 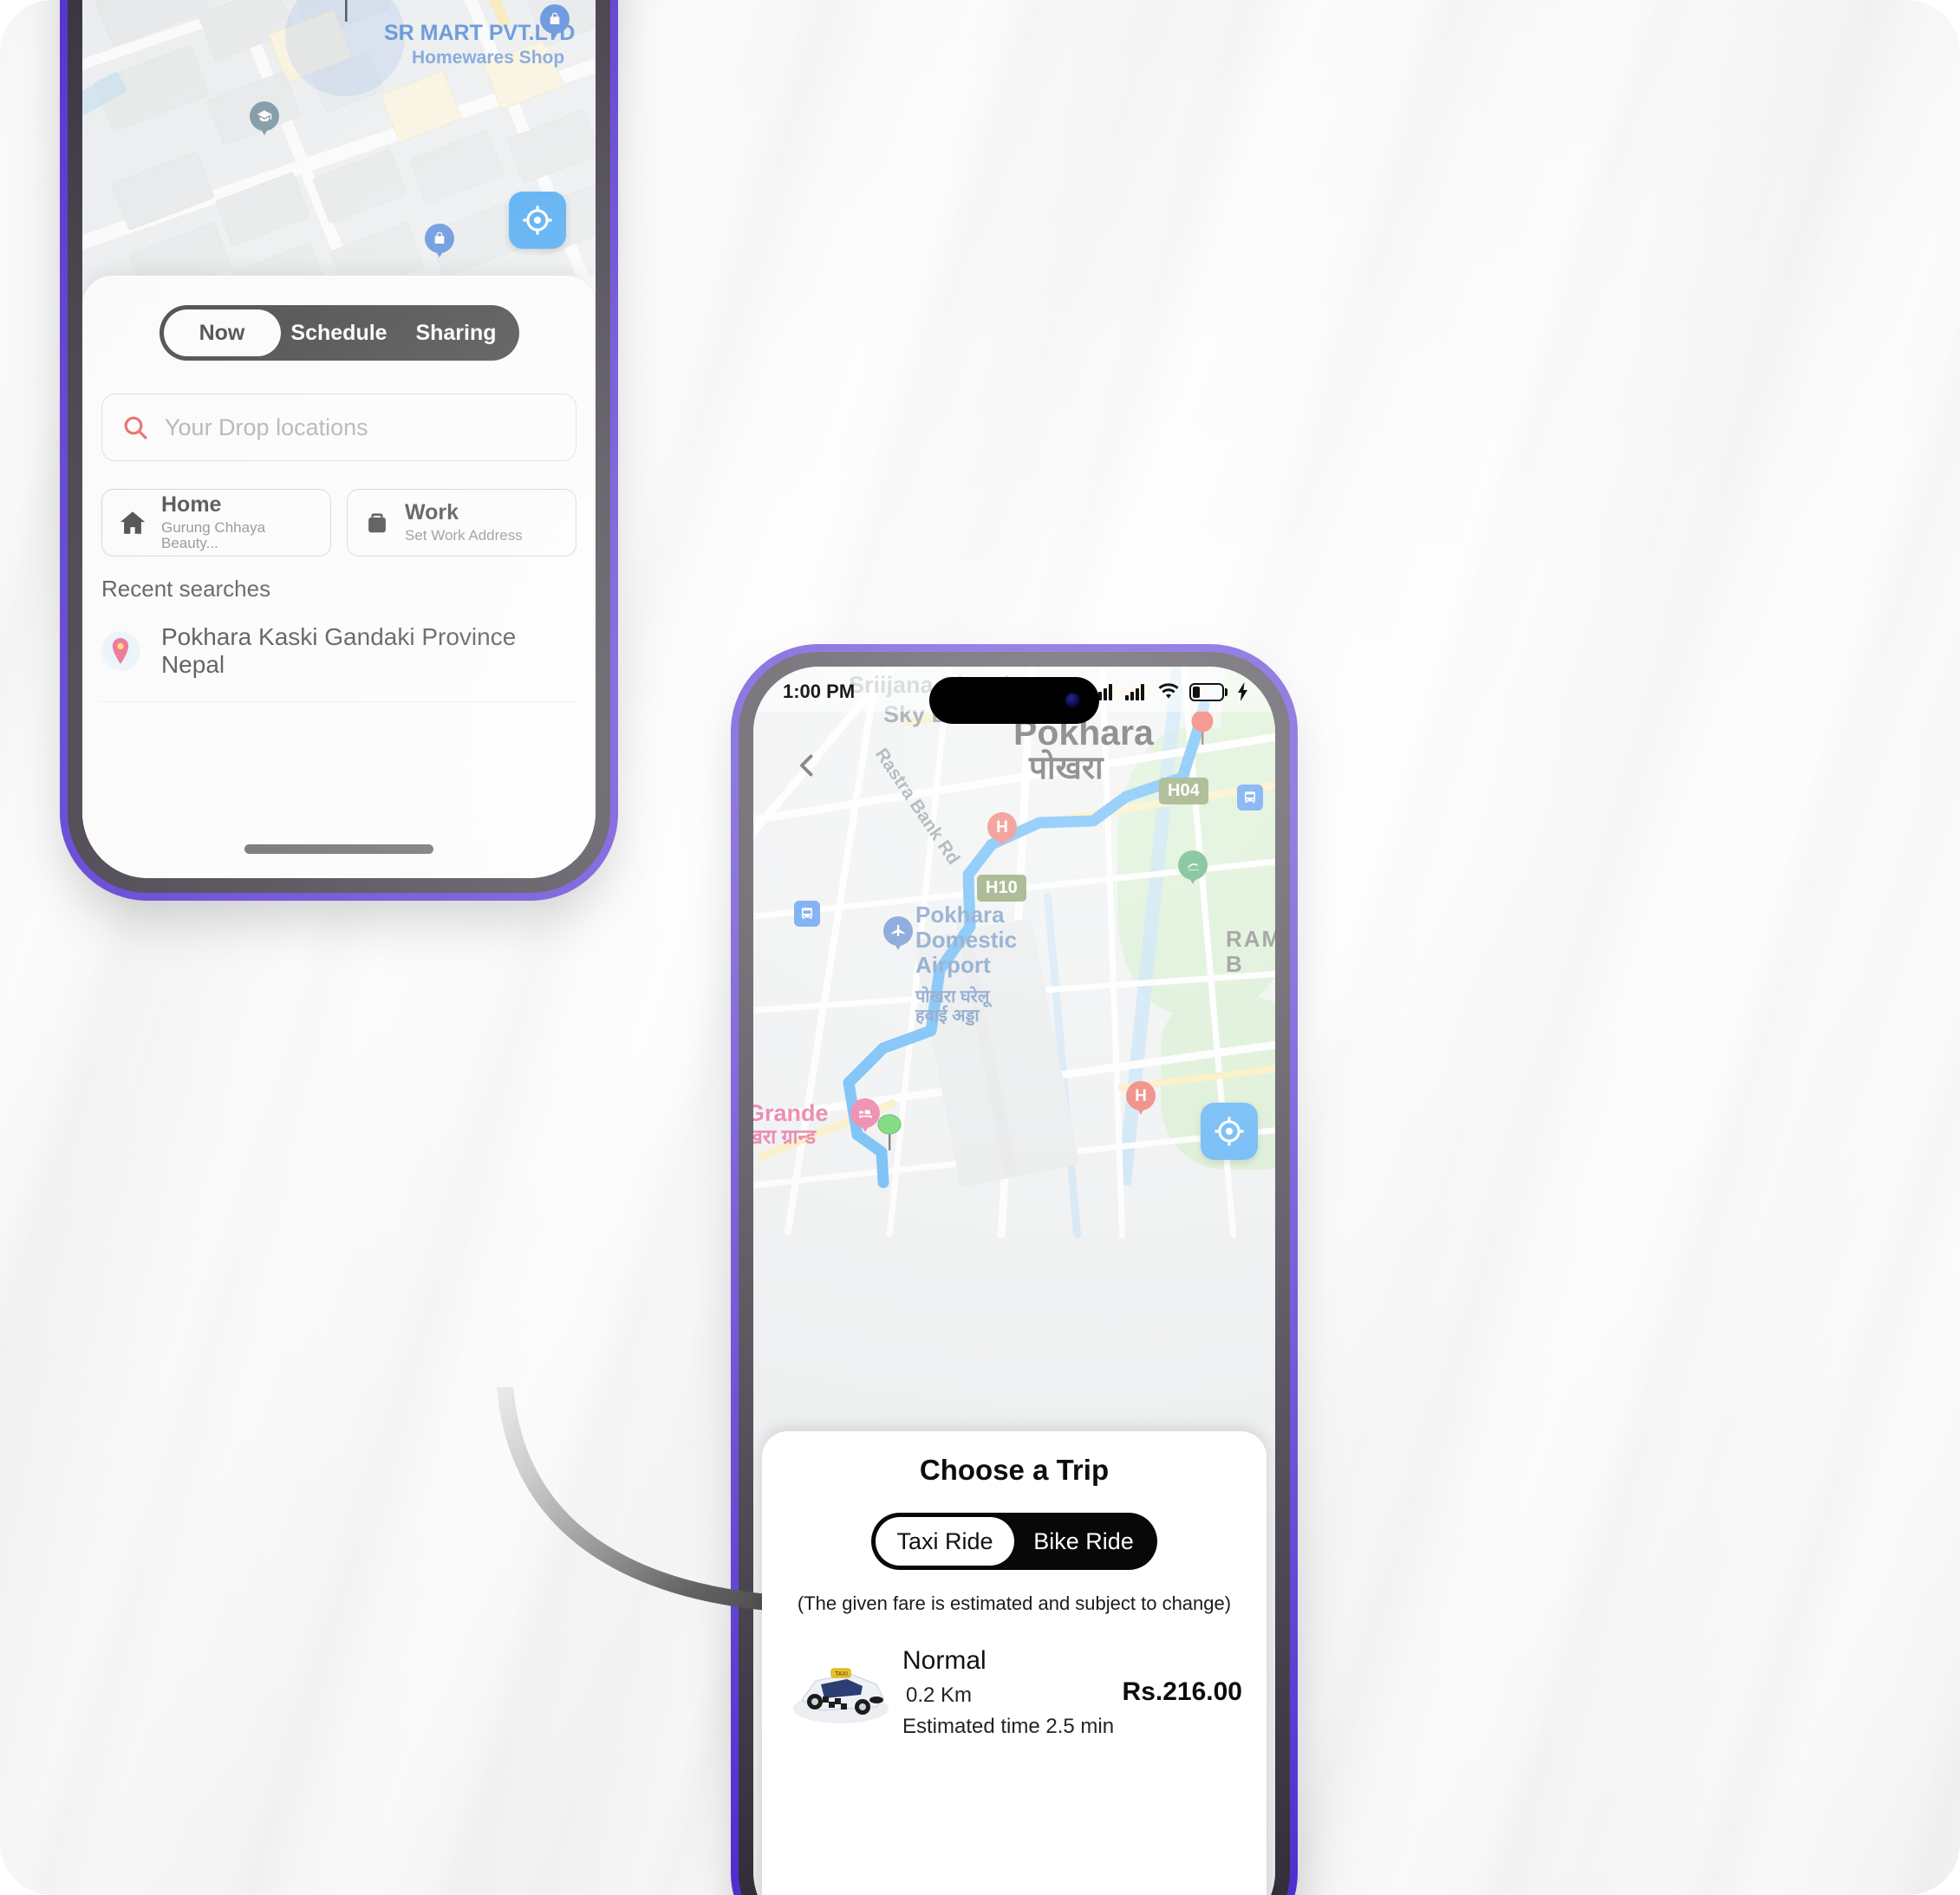 What do you see at coordinates (464, 535) in the screenshot?
I see `saved-place-work-subtitle: Set Work Address` at bounding box center [464, 535].